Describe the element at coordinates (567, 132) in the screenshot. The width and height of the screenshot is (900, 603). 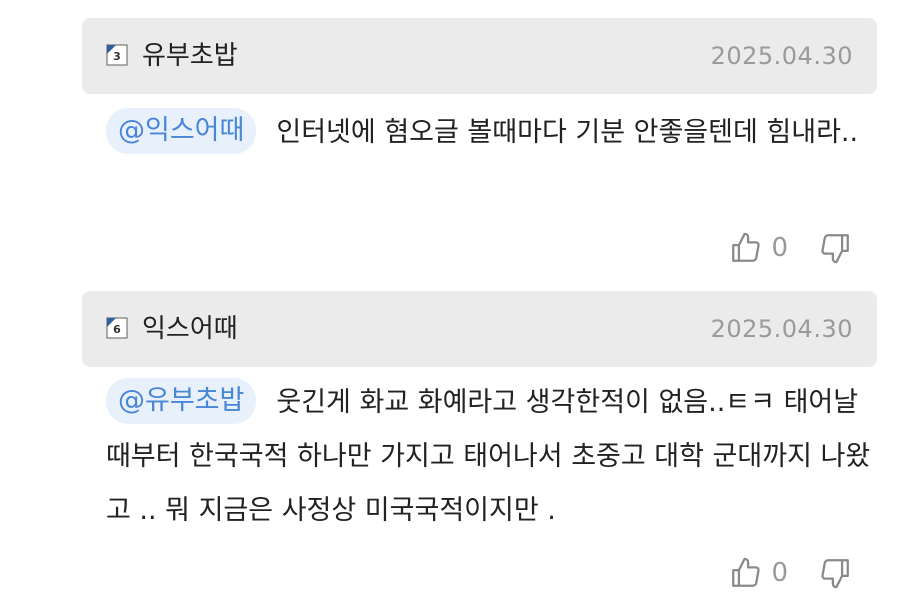
I see `comment-text: 인터넷에 혐오글 볼때마다 기분 안좋을텐데 힘내라..` at that location.